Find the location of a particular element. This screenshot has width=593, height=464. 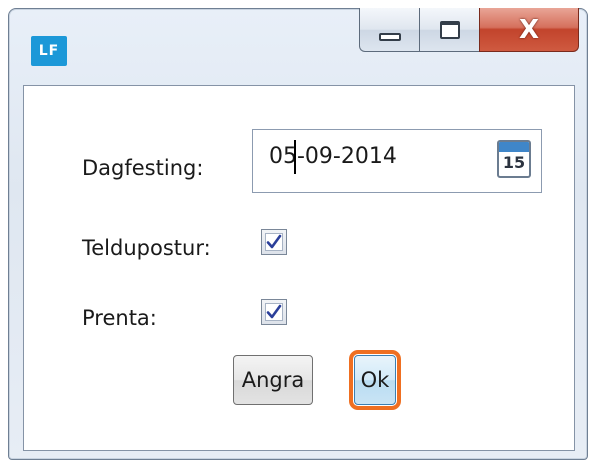

close-button: X is located at coordinates (529, 30).